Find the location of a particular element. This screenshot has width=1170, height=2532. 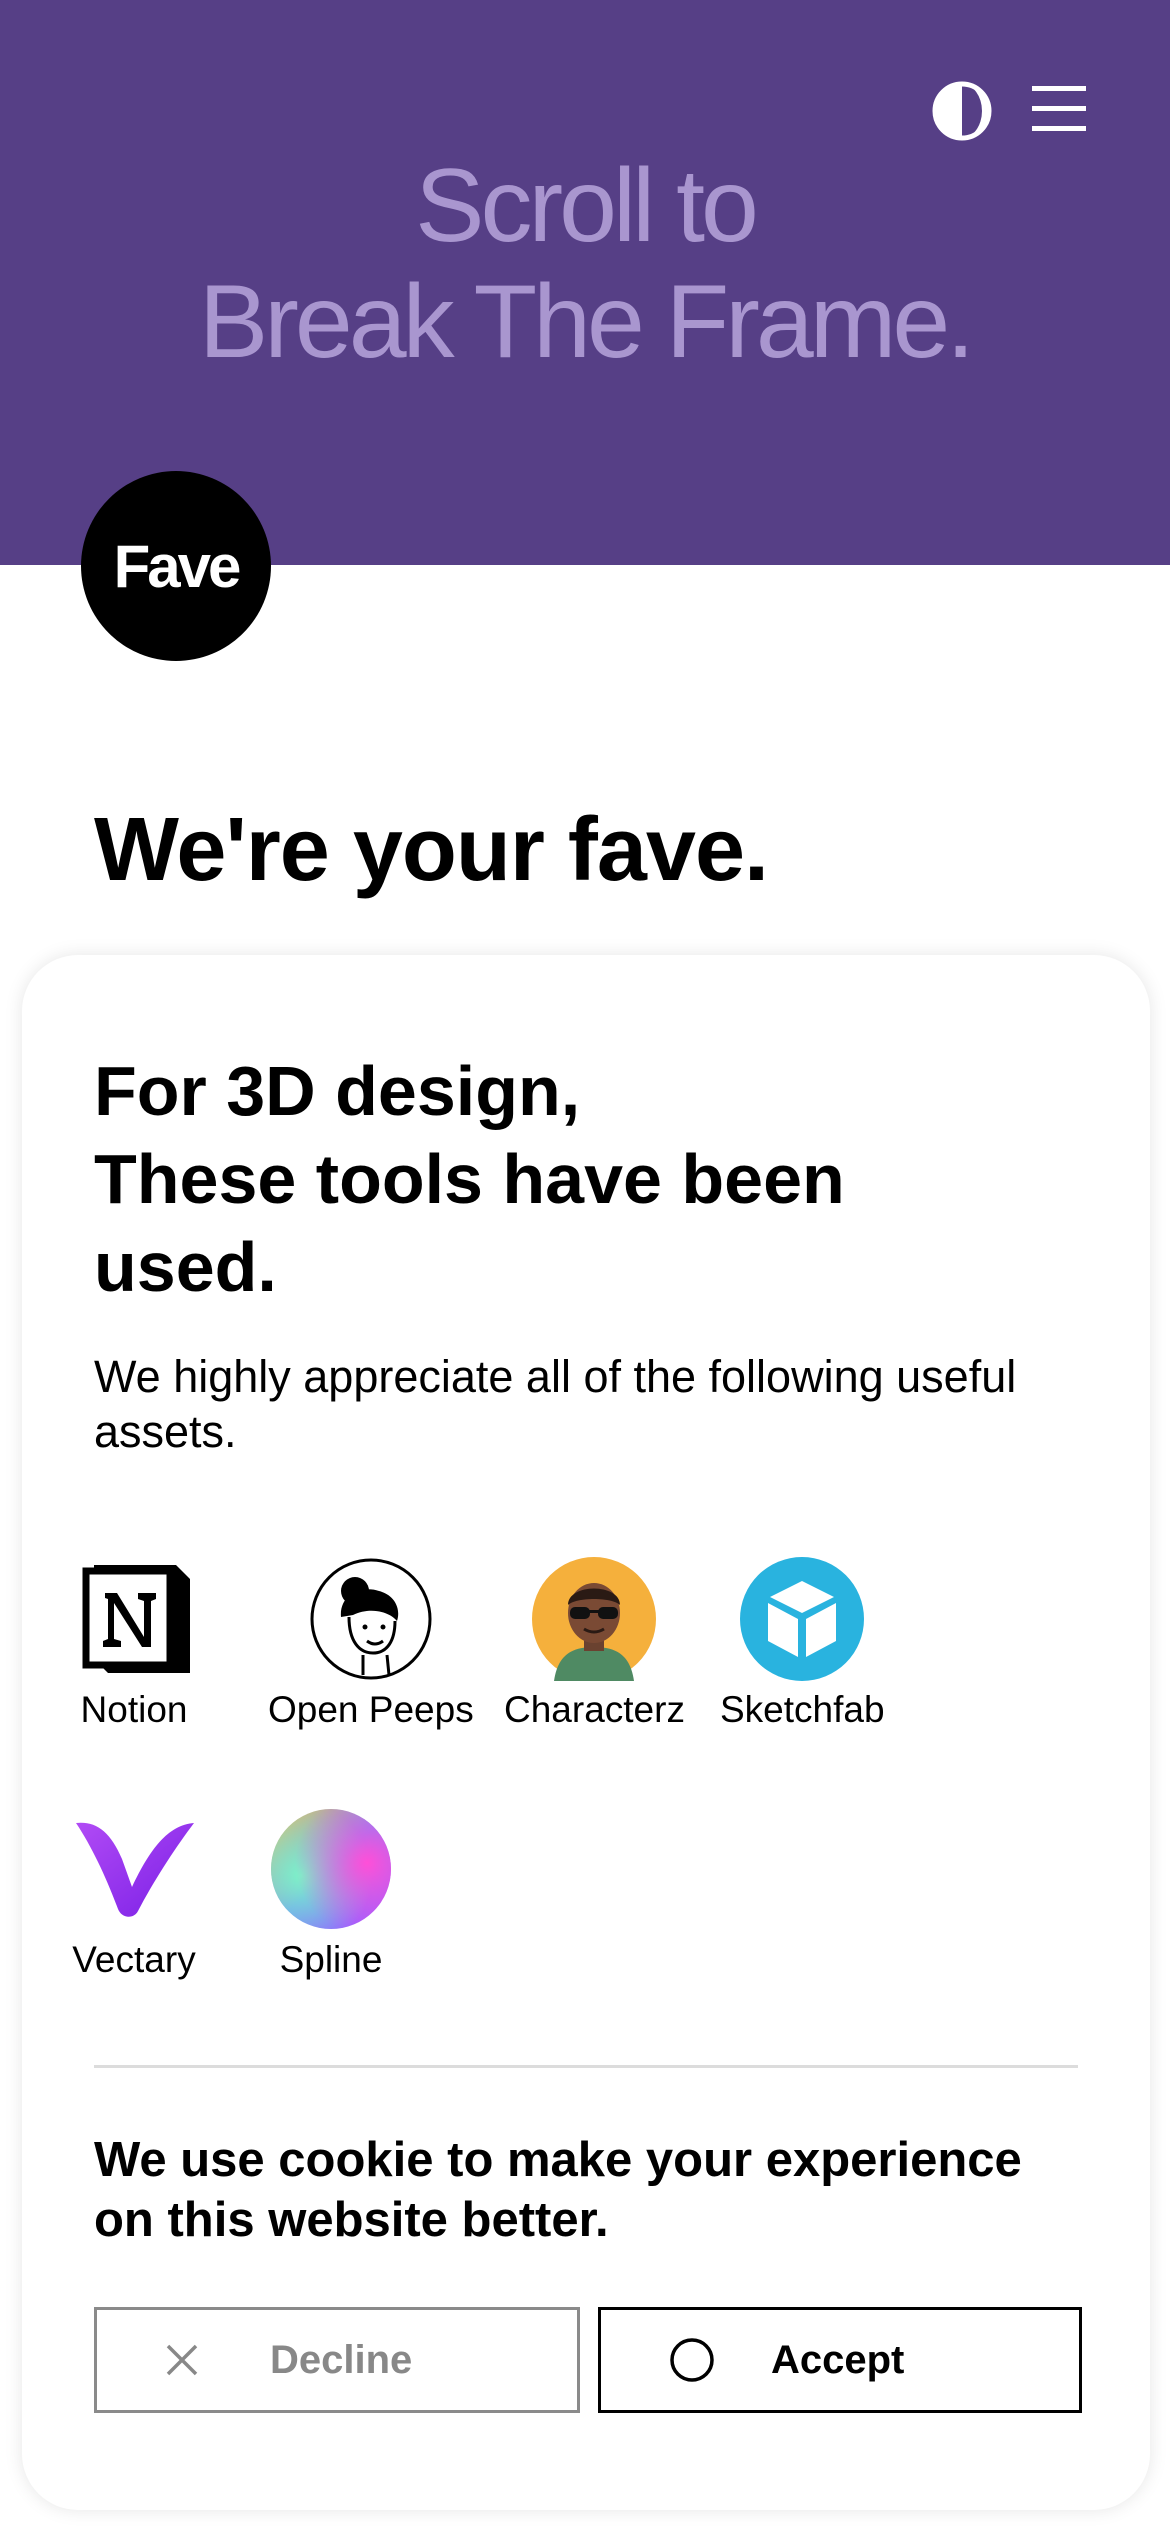

half-moon-contrast-icon is located at coordinates (962, 111).